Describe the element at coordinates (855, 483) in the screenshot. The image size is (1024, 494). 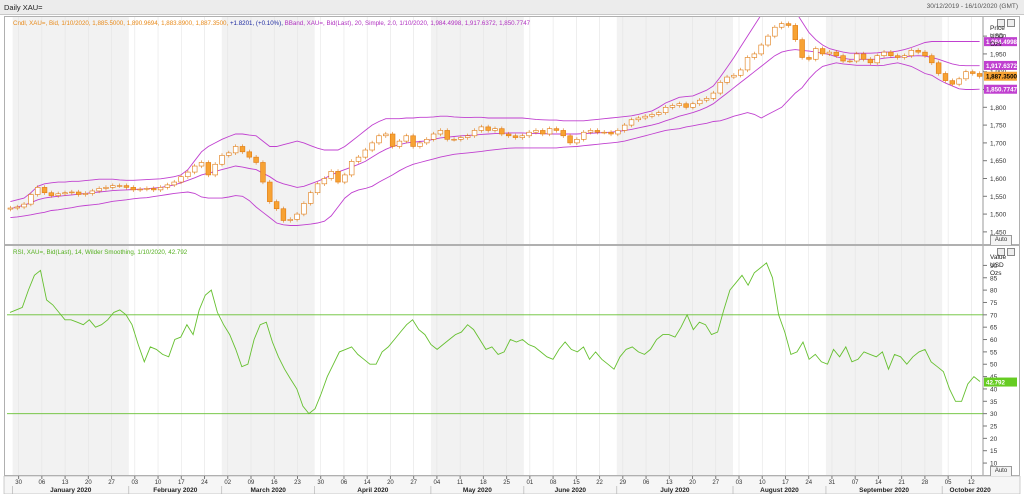
I see `x-tick-label: 07` at that location.